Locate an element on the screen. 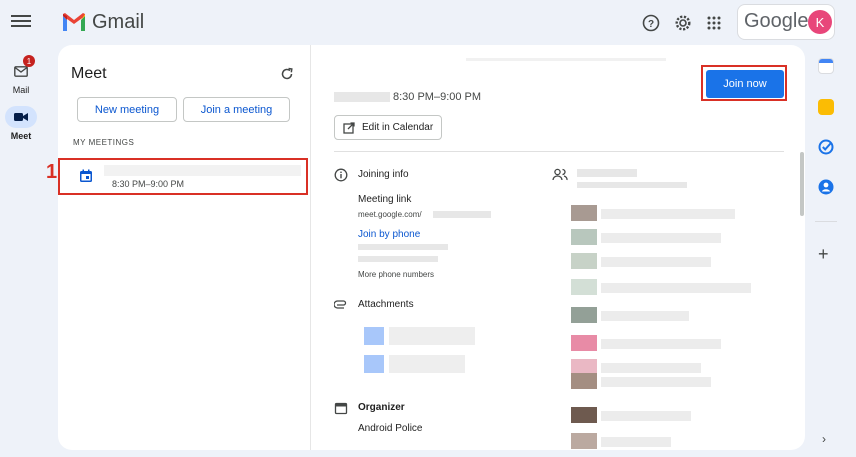 This screenshot has height=457, width=856. new-meeting-button: New meeting is located at coordinates (127, 109).